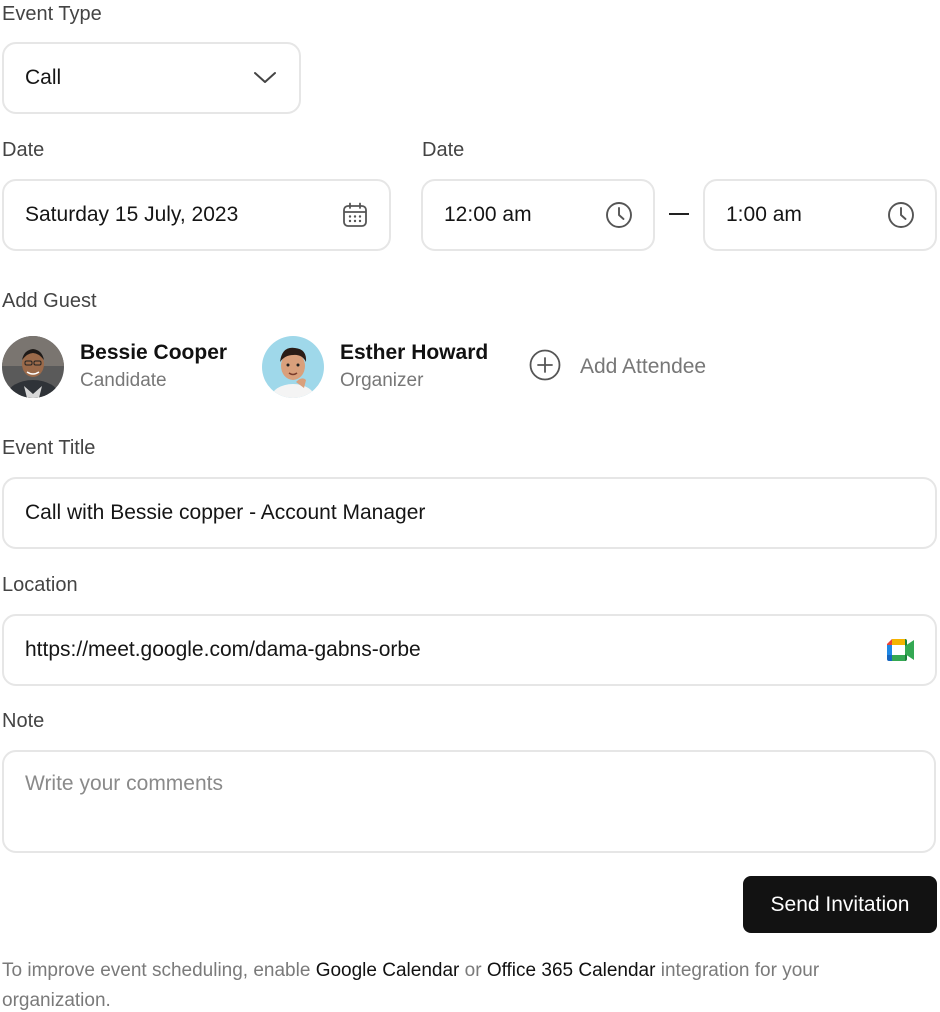 The width and height of the screenshot is (940, 1012). What do you see at coordinates (571, 970) in the screenshot?
I see `office-365-calendar-link: Office 365 Calendar` at bounding box center [571, 970].